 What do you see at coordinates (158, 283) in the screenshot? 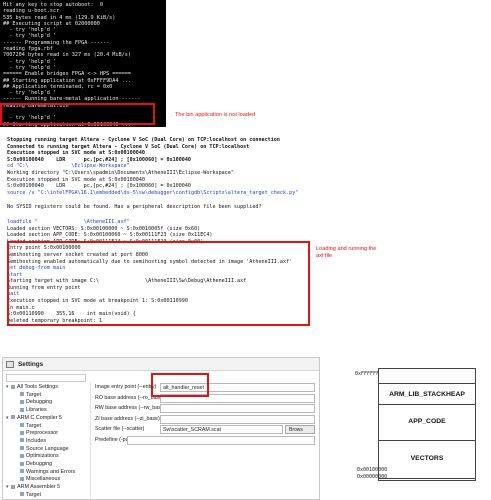
I see `console-highlight-box` at bounding box center [158, 283].